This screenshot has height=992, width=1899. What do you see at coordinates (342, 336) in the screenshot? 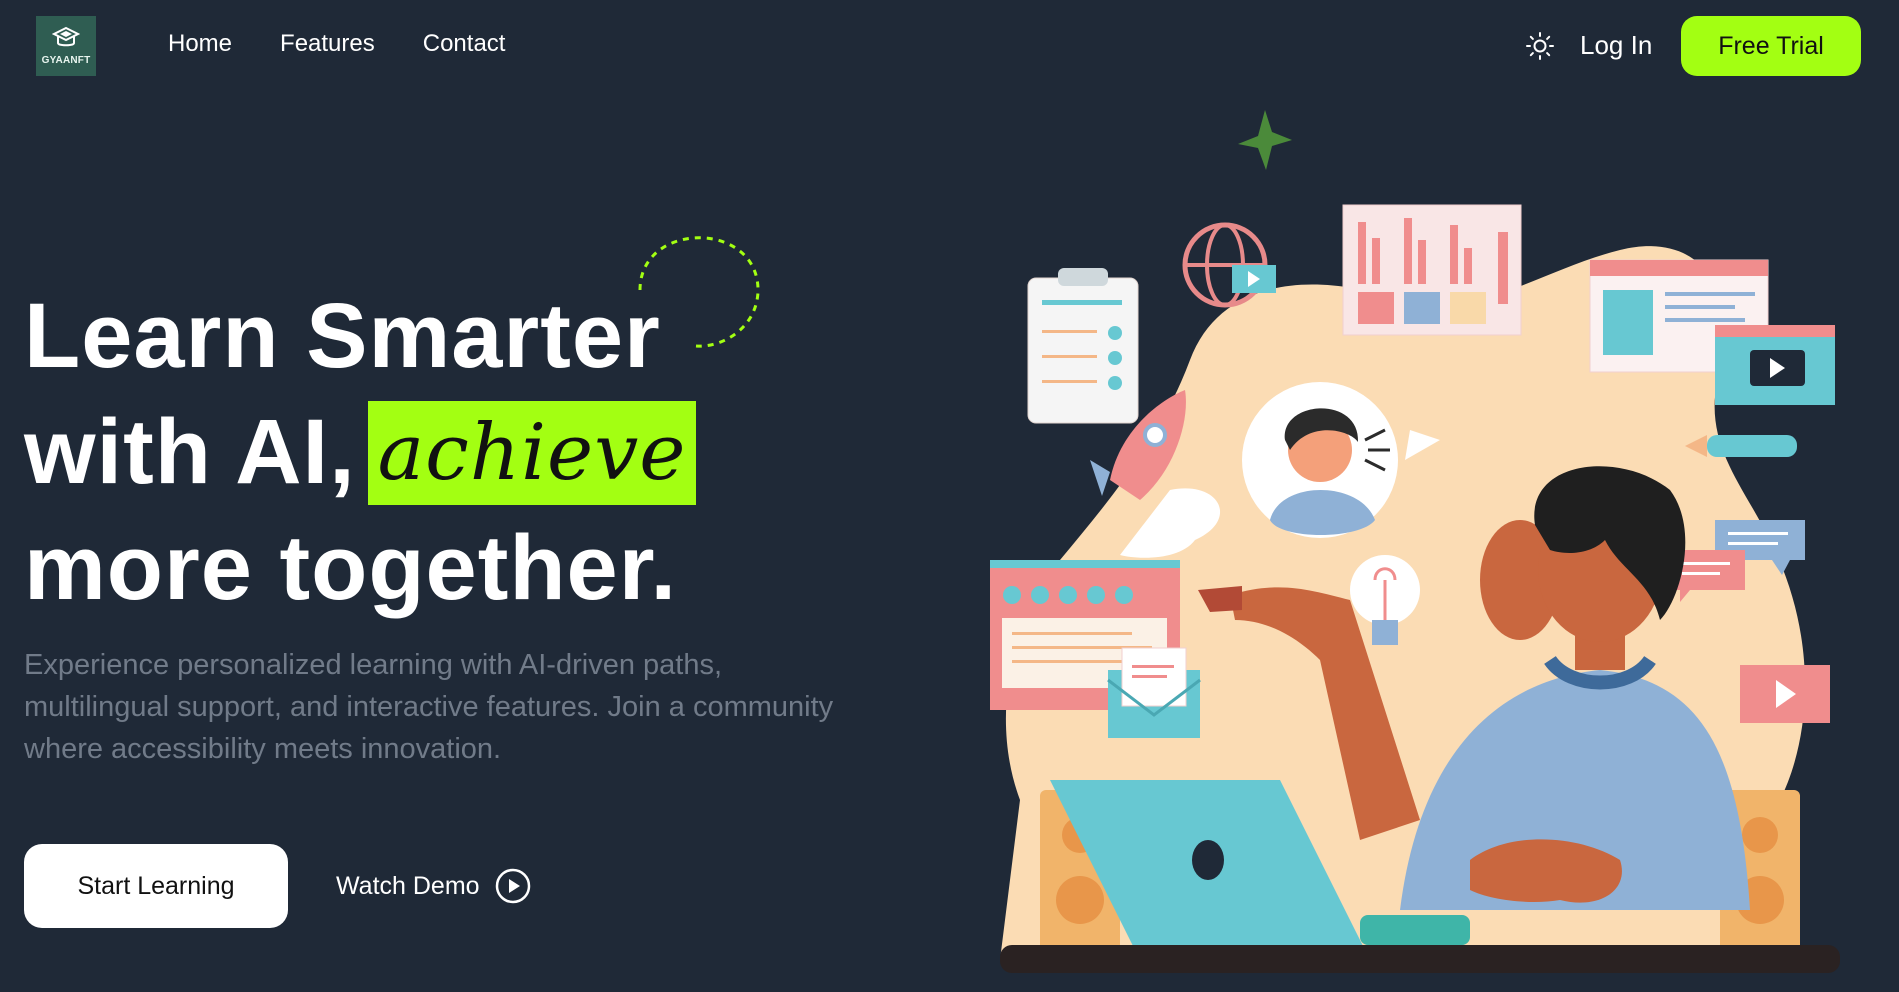
I see `headline-line-1: Learn Smarter` at bounding box center [342, 336].